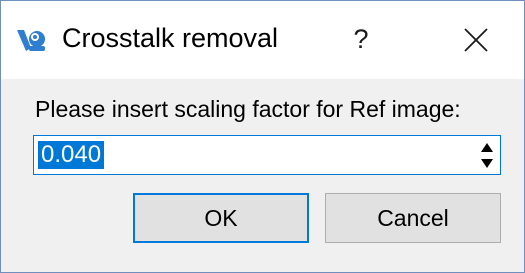  I want to click on help-button: ?, so click(361, 39).